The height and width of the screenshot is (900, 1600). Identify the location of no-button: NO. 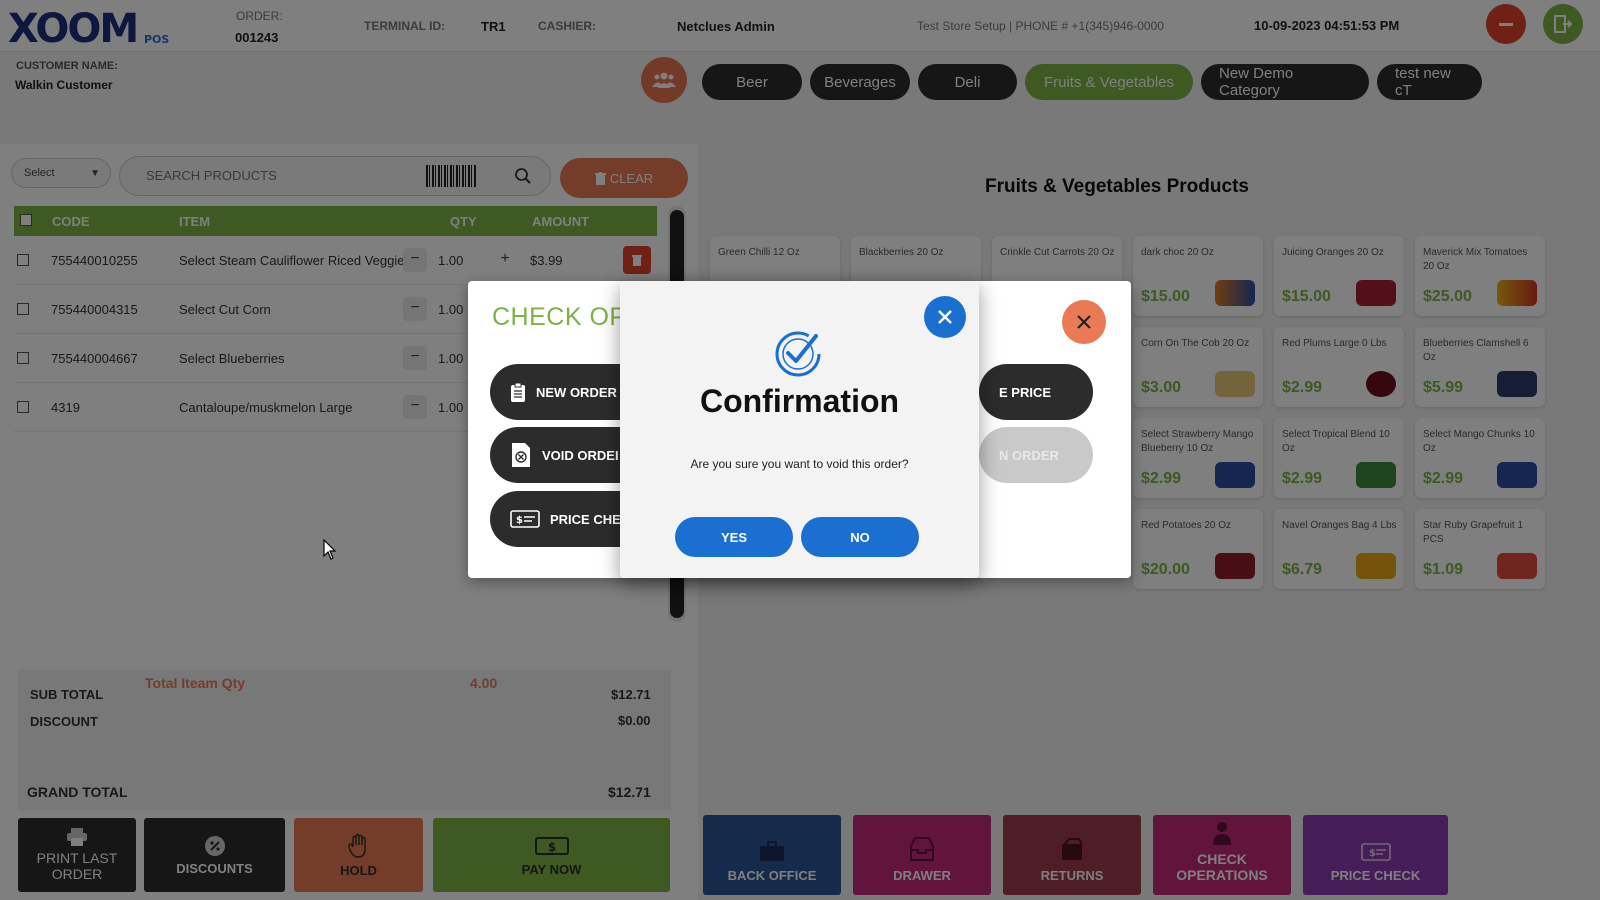
(860, 537).